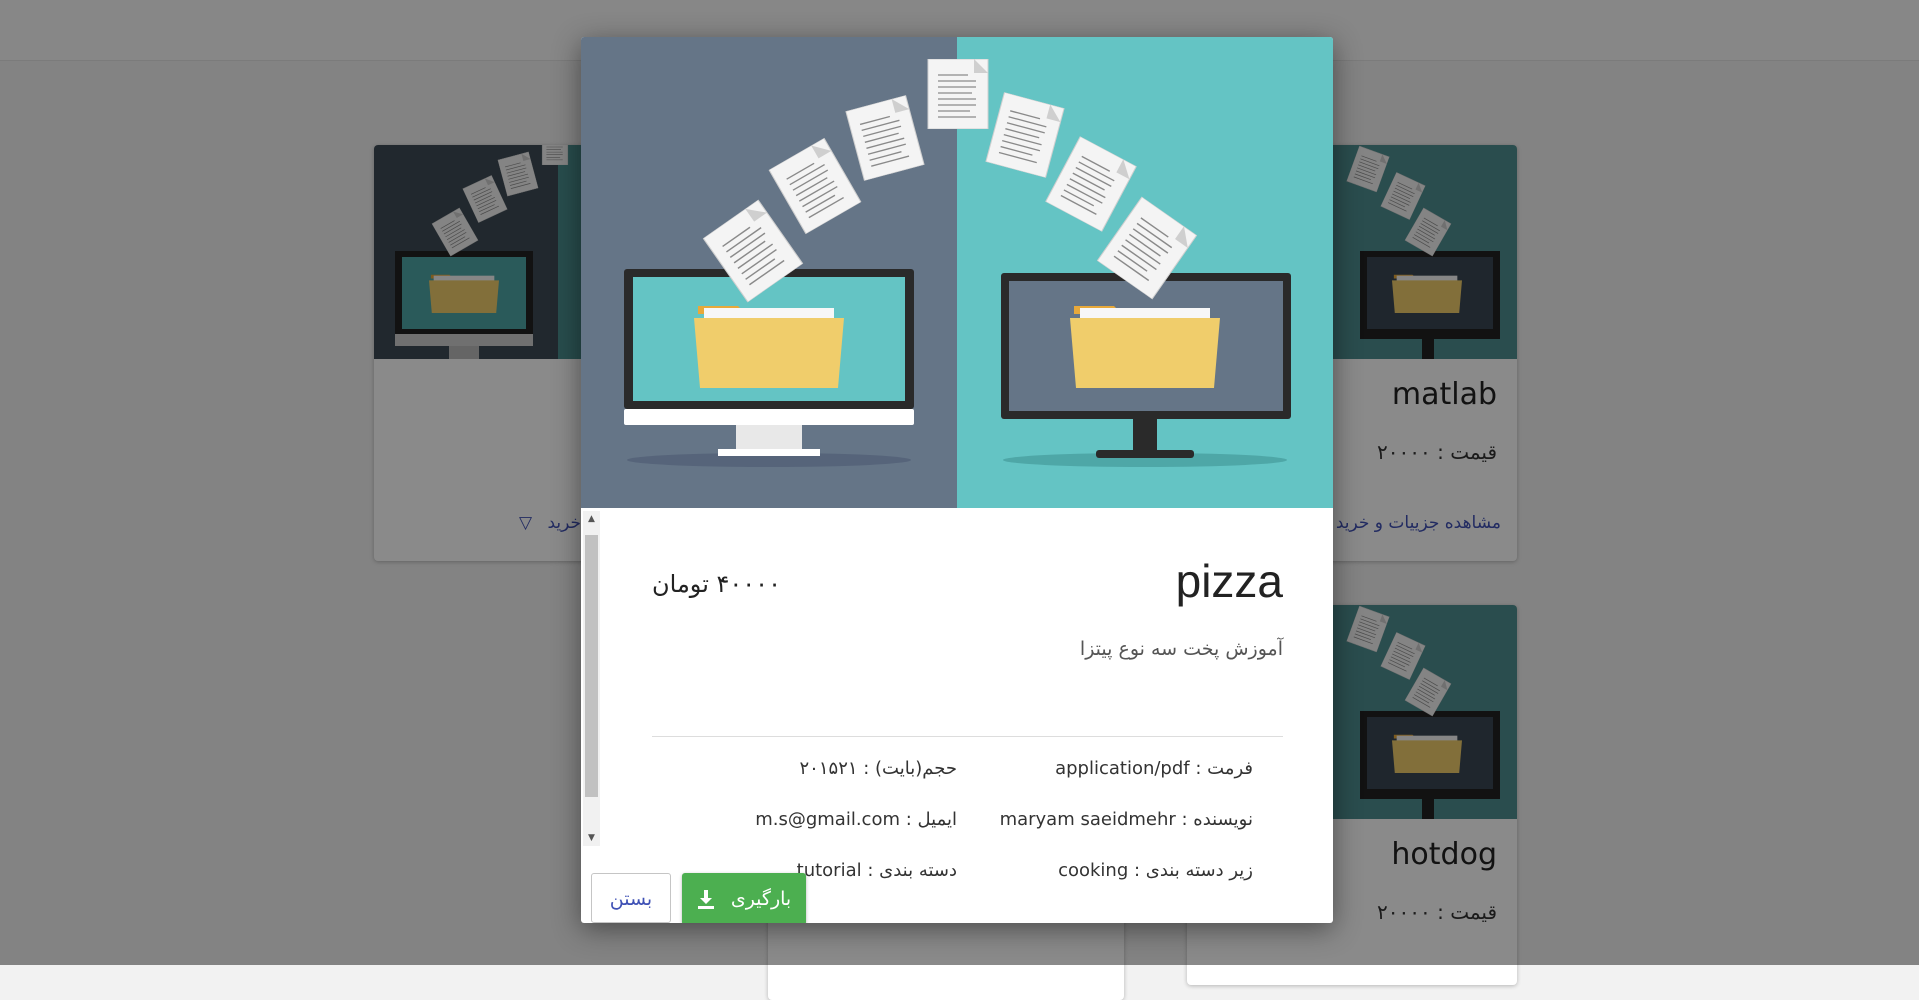 The width and height of the screenshot is (1919, 1000). I want to click on meta-size: حجم(بایت) : ۲۰۱۵۲۱, so click(878, 768).